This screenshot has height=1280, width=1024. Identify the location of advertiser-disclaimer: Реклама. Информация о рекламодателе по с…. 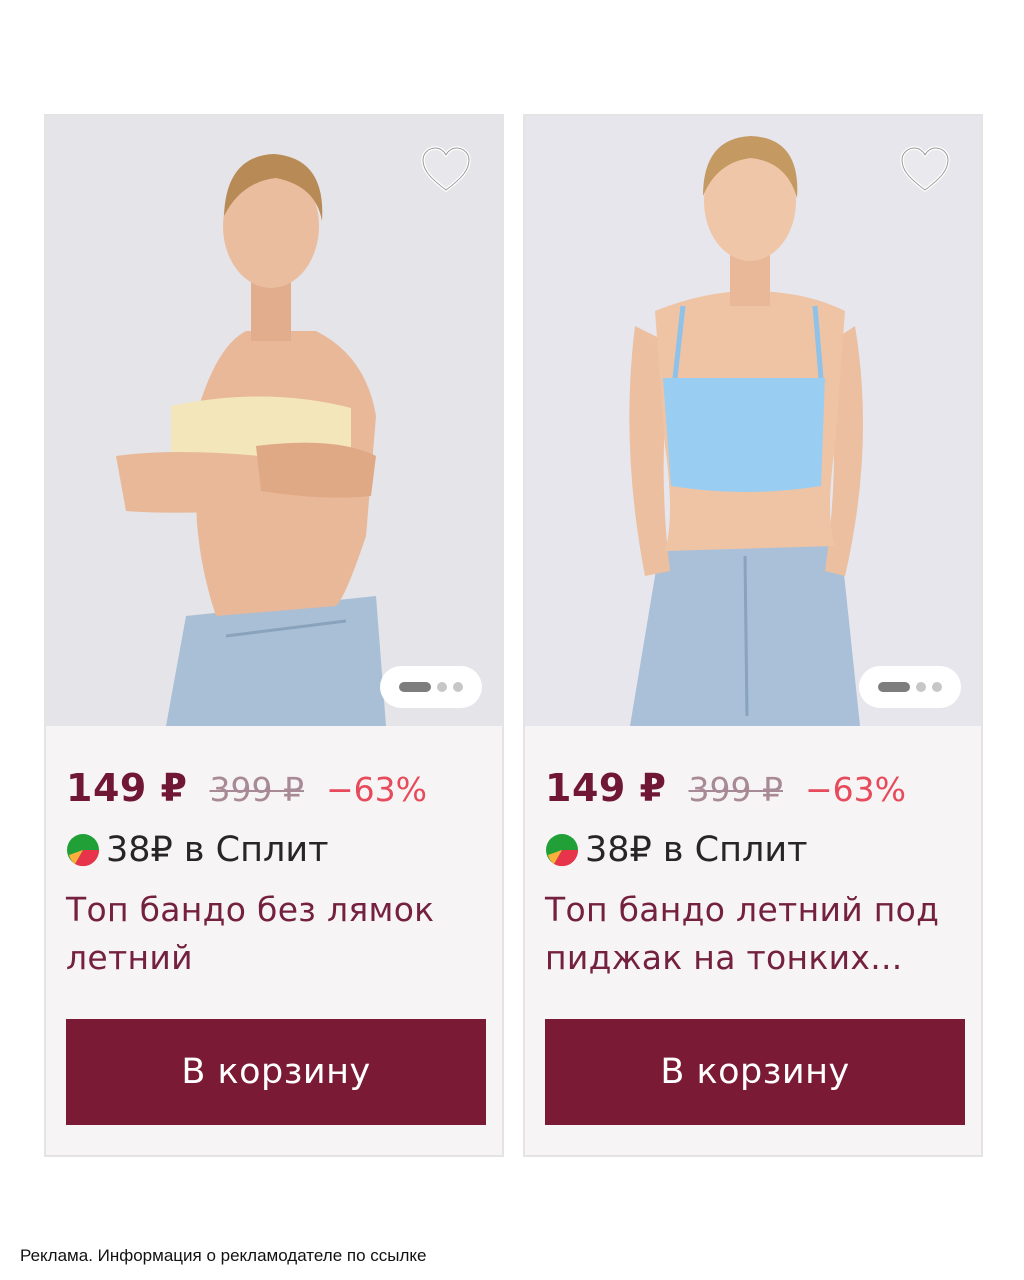
(223, 1256).